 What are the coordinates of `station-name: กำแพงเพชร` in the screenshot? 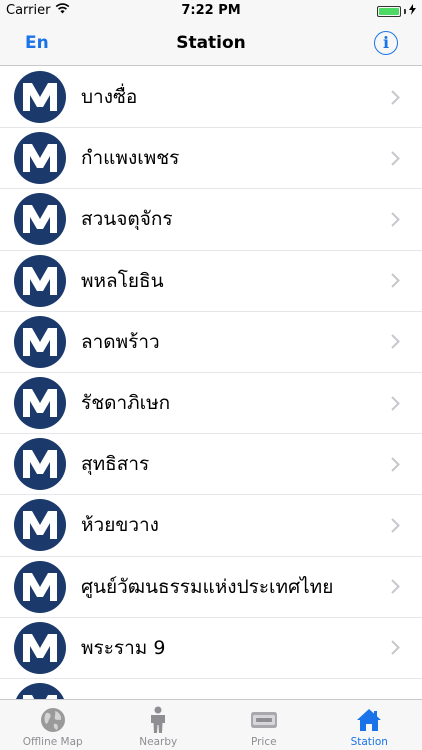 It's located at (130, 158).